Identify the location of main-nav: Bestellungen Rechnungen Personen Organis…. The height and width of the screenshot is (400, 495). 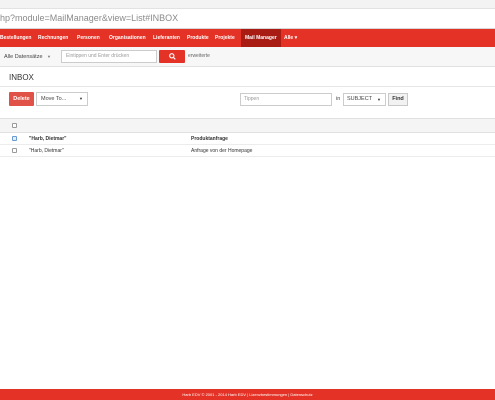
(247, 38).